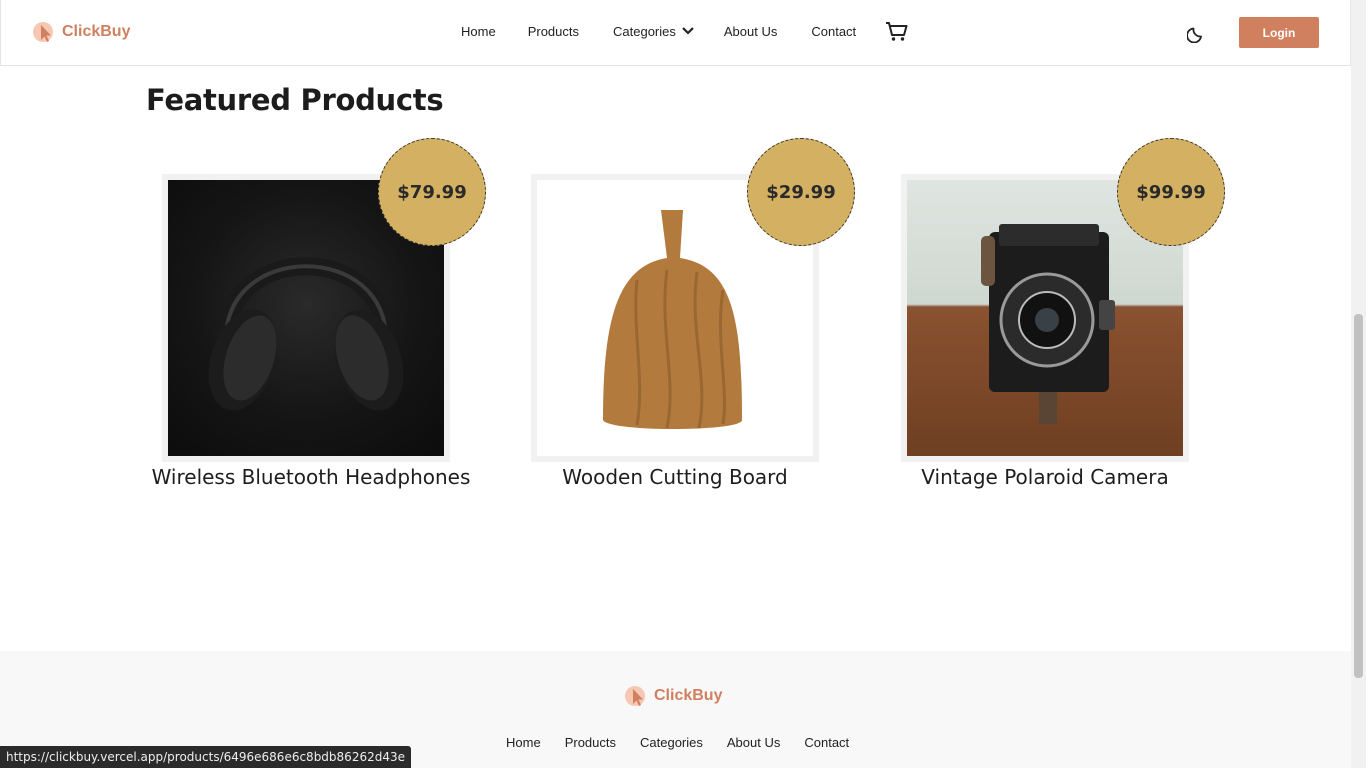 The height and width of the screenshot is (768, 1366). I want to click on vertical-scrollbar, so click(1358, 384).